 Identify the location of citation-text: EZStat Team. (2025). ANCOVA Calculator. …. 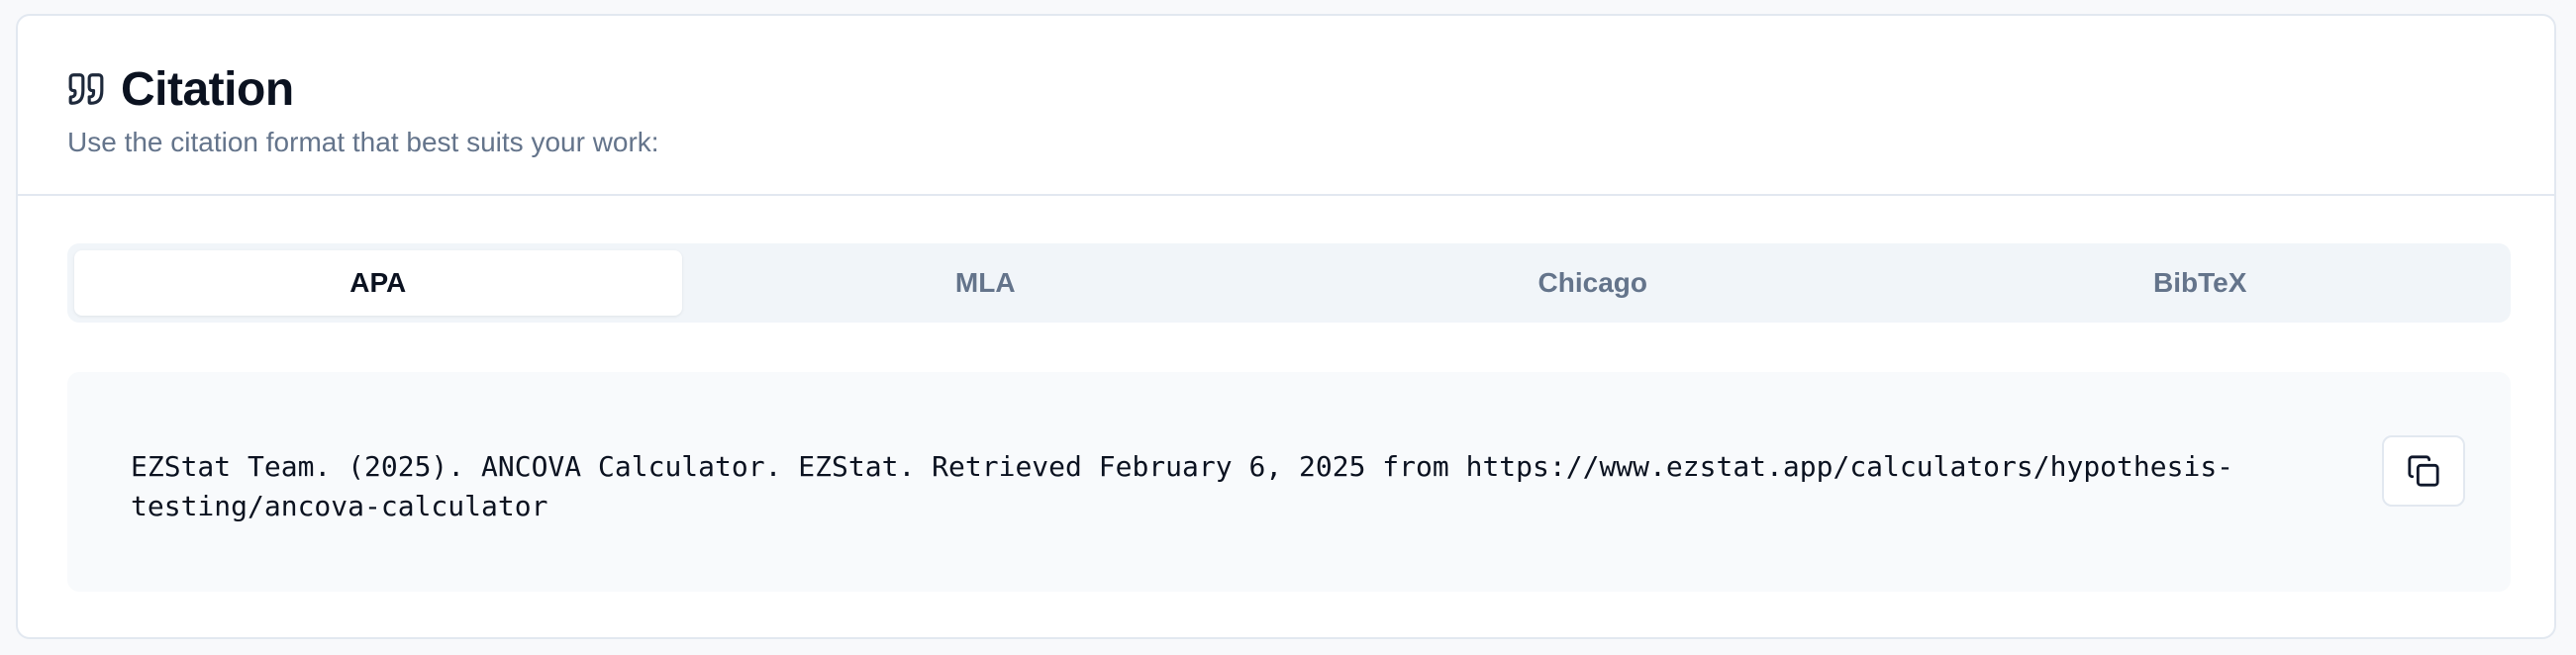
(1182, 486).